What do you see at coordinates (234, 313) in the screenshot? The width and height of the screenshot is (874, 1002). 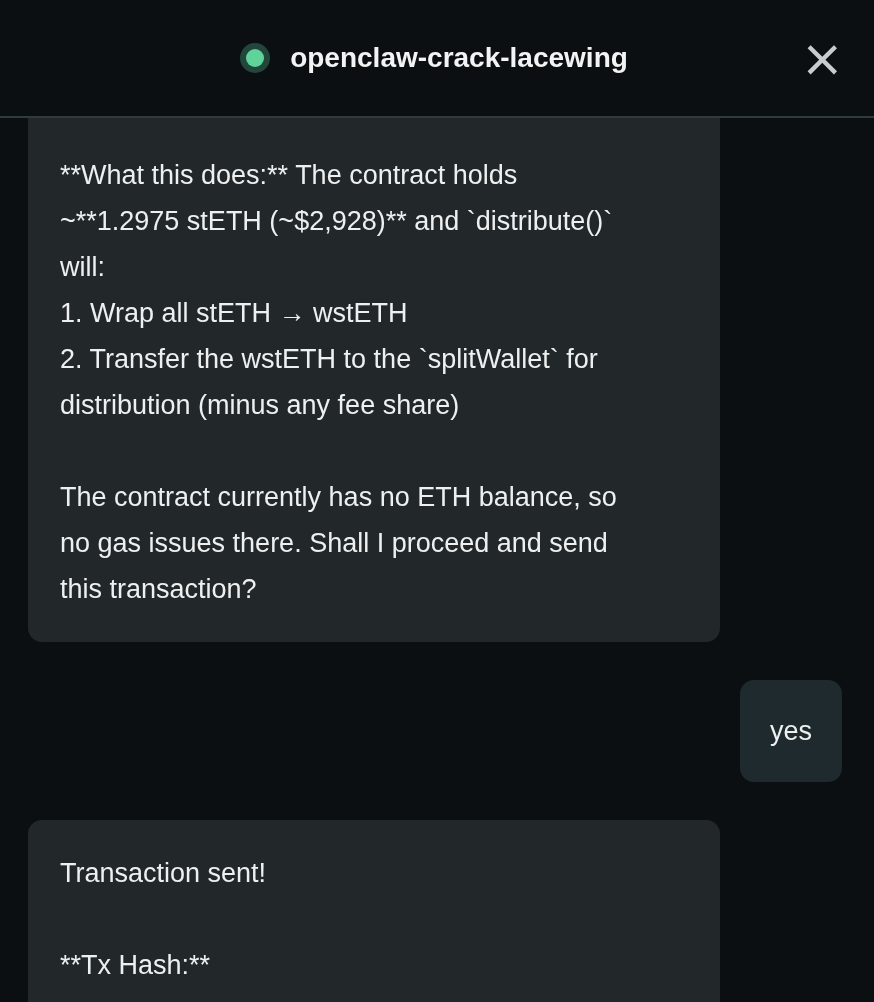 I see `list-item: 1. Wrap all stETH → wstETH` at bounding box center [234, 313].